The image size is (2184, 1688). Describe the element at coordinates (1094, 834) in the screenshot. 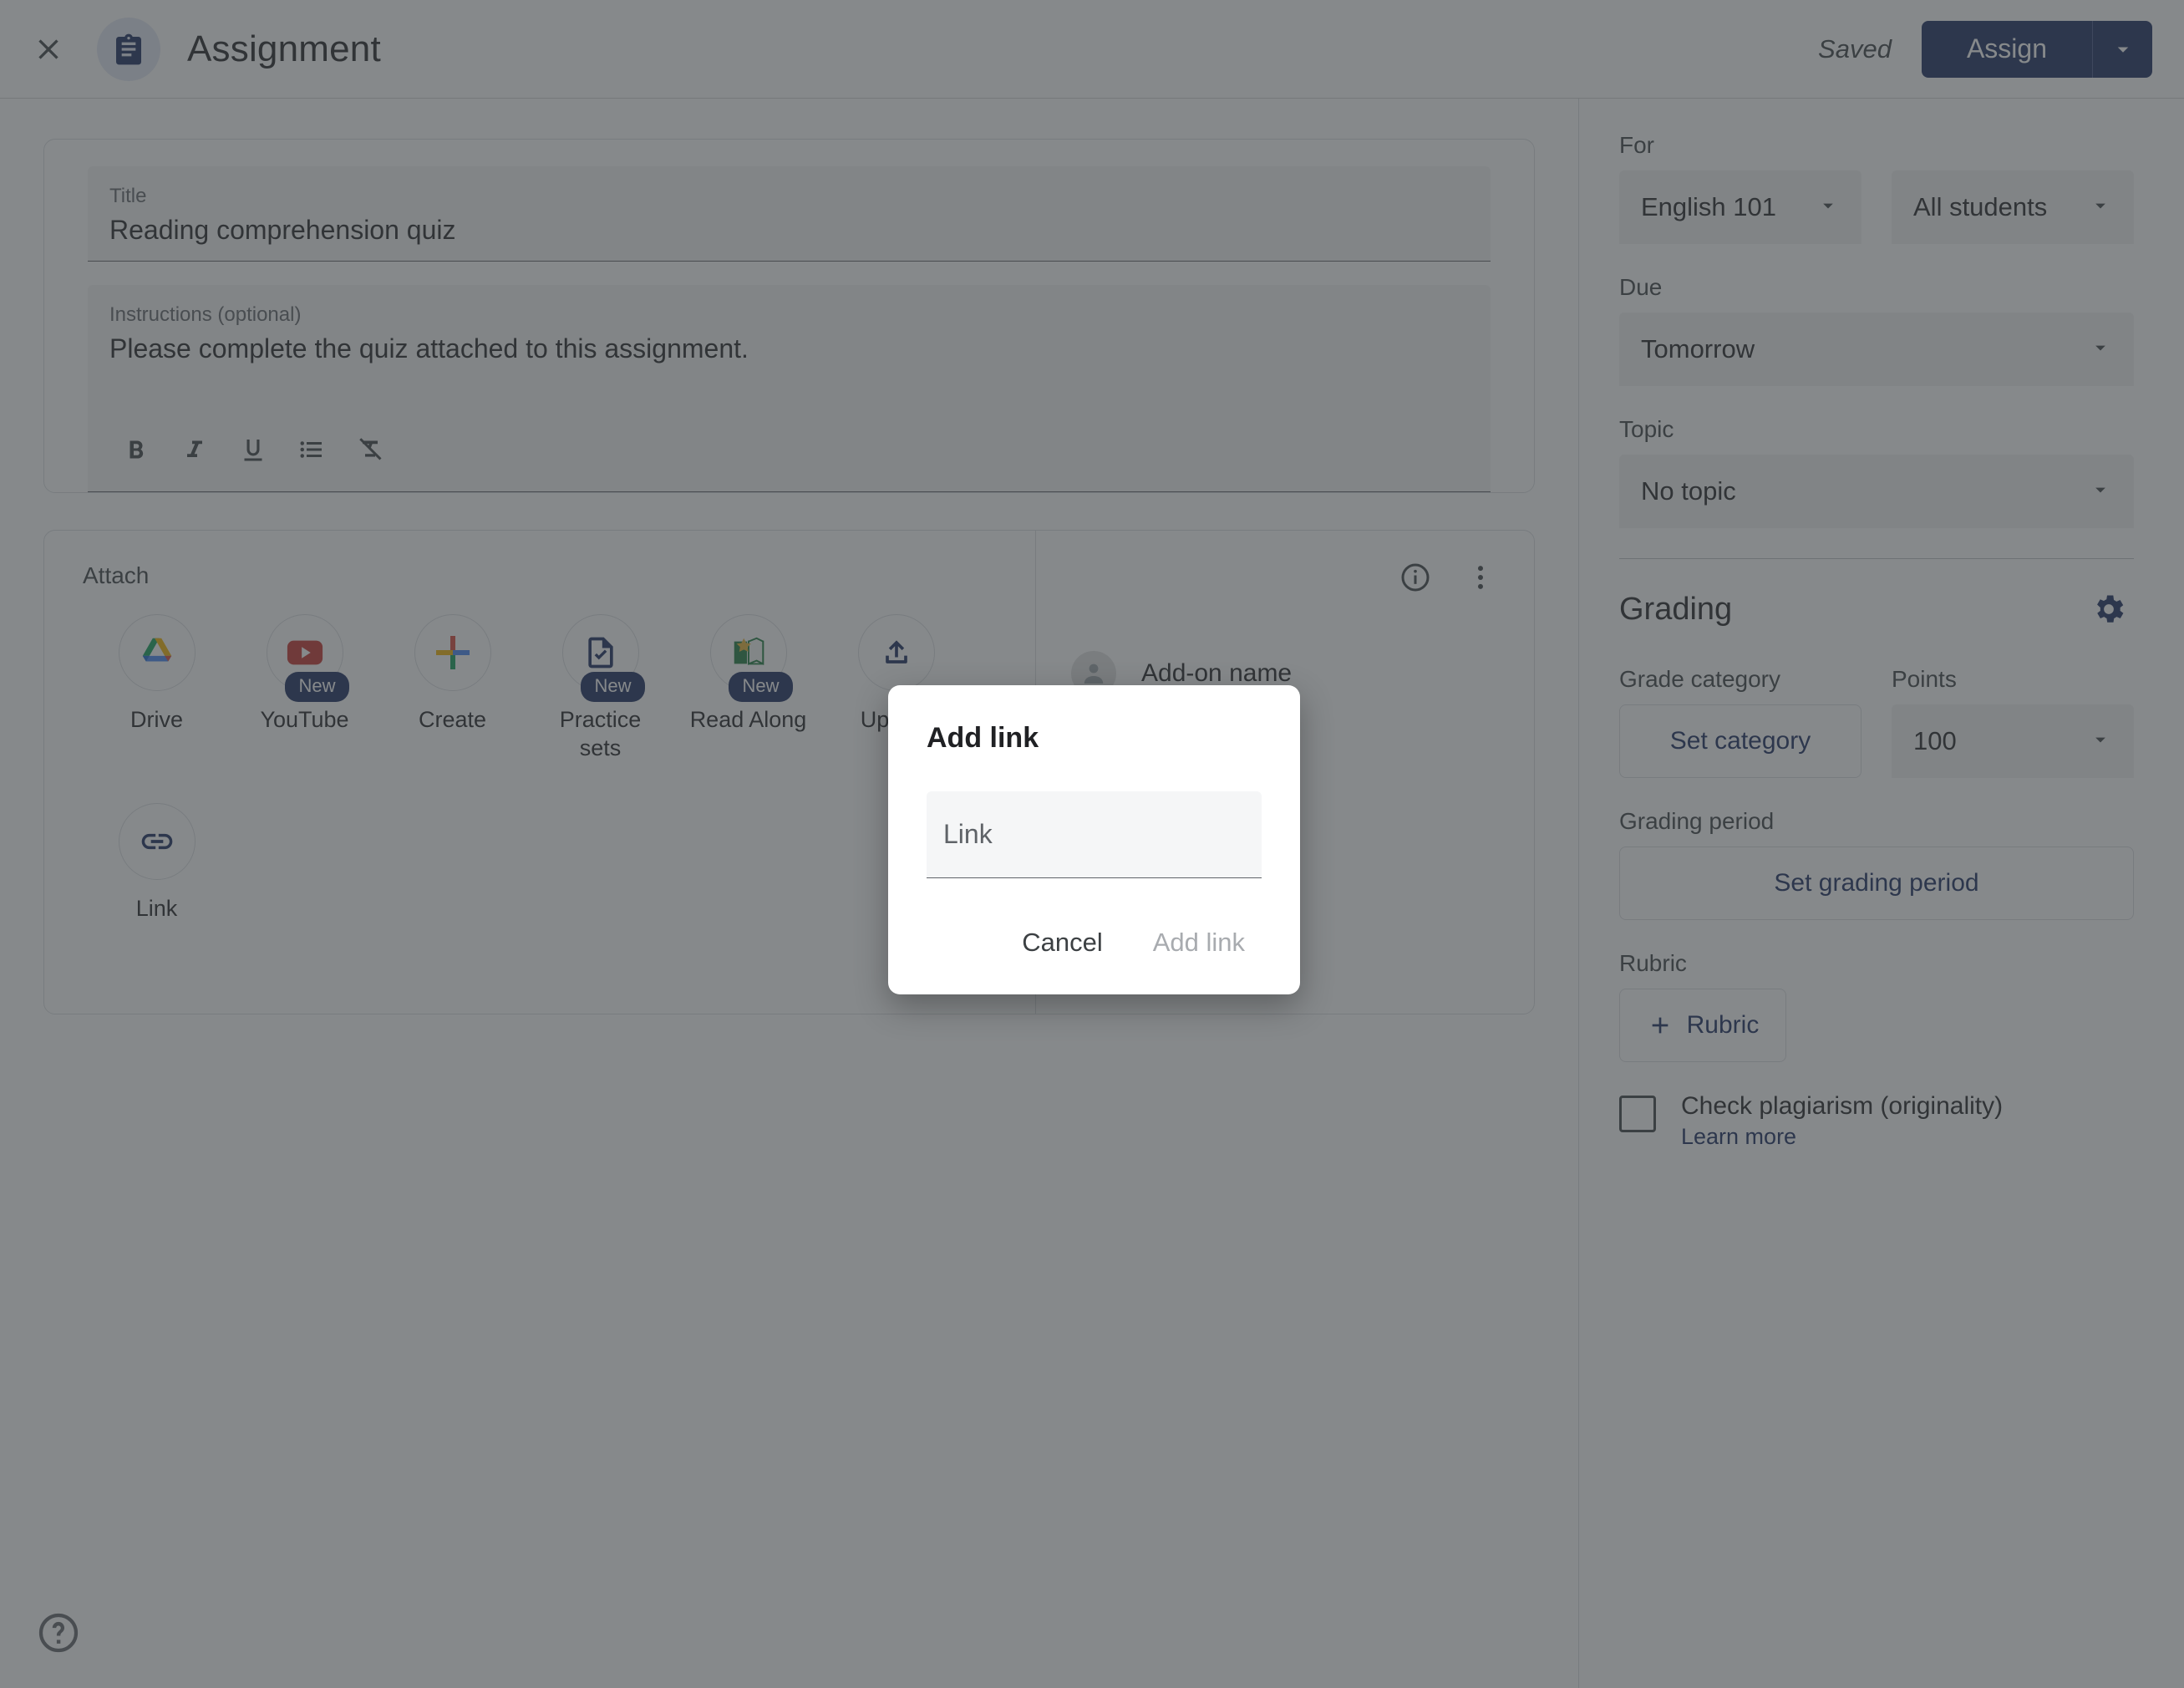

I see `link-input: Link` at that location.